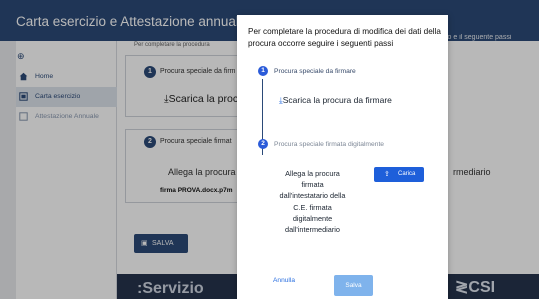  Describe the element at coordinates (263, 71) in the screenshot. I see `step-number: 1` at that location.